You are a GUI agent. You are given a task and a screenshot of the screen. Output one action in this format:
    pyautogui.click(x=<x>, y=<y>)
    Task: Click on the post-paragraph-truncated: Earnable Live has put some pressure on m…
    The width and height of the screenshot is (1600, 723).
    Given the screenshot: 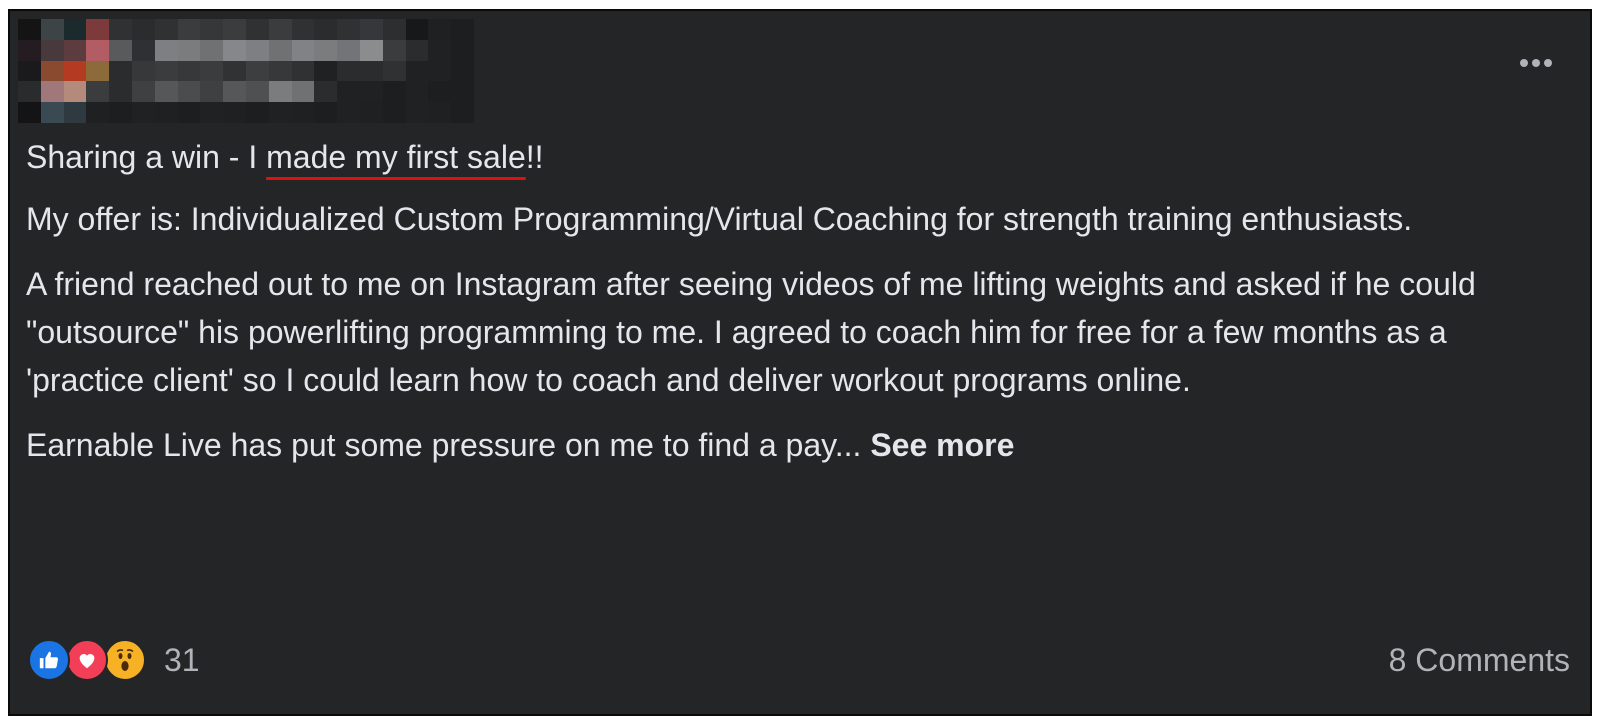 What is the action you would take?
    pyautogui.click(x=520, y=445)
    